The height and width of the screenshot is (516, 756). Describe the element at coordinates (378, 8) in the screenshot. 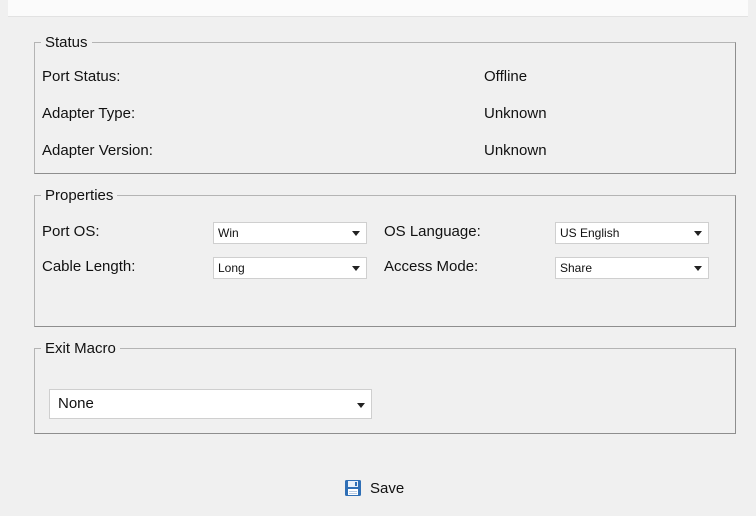

I see `top-band` at that location.